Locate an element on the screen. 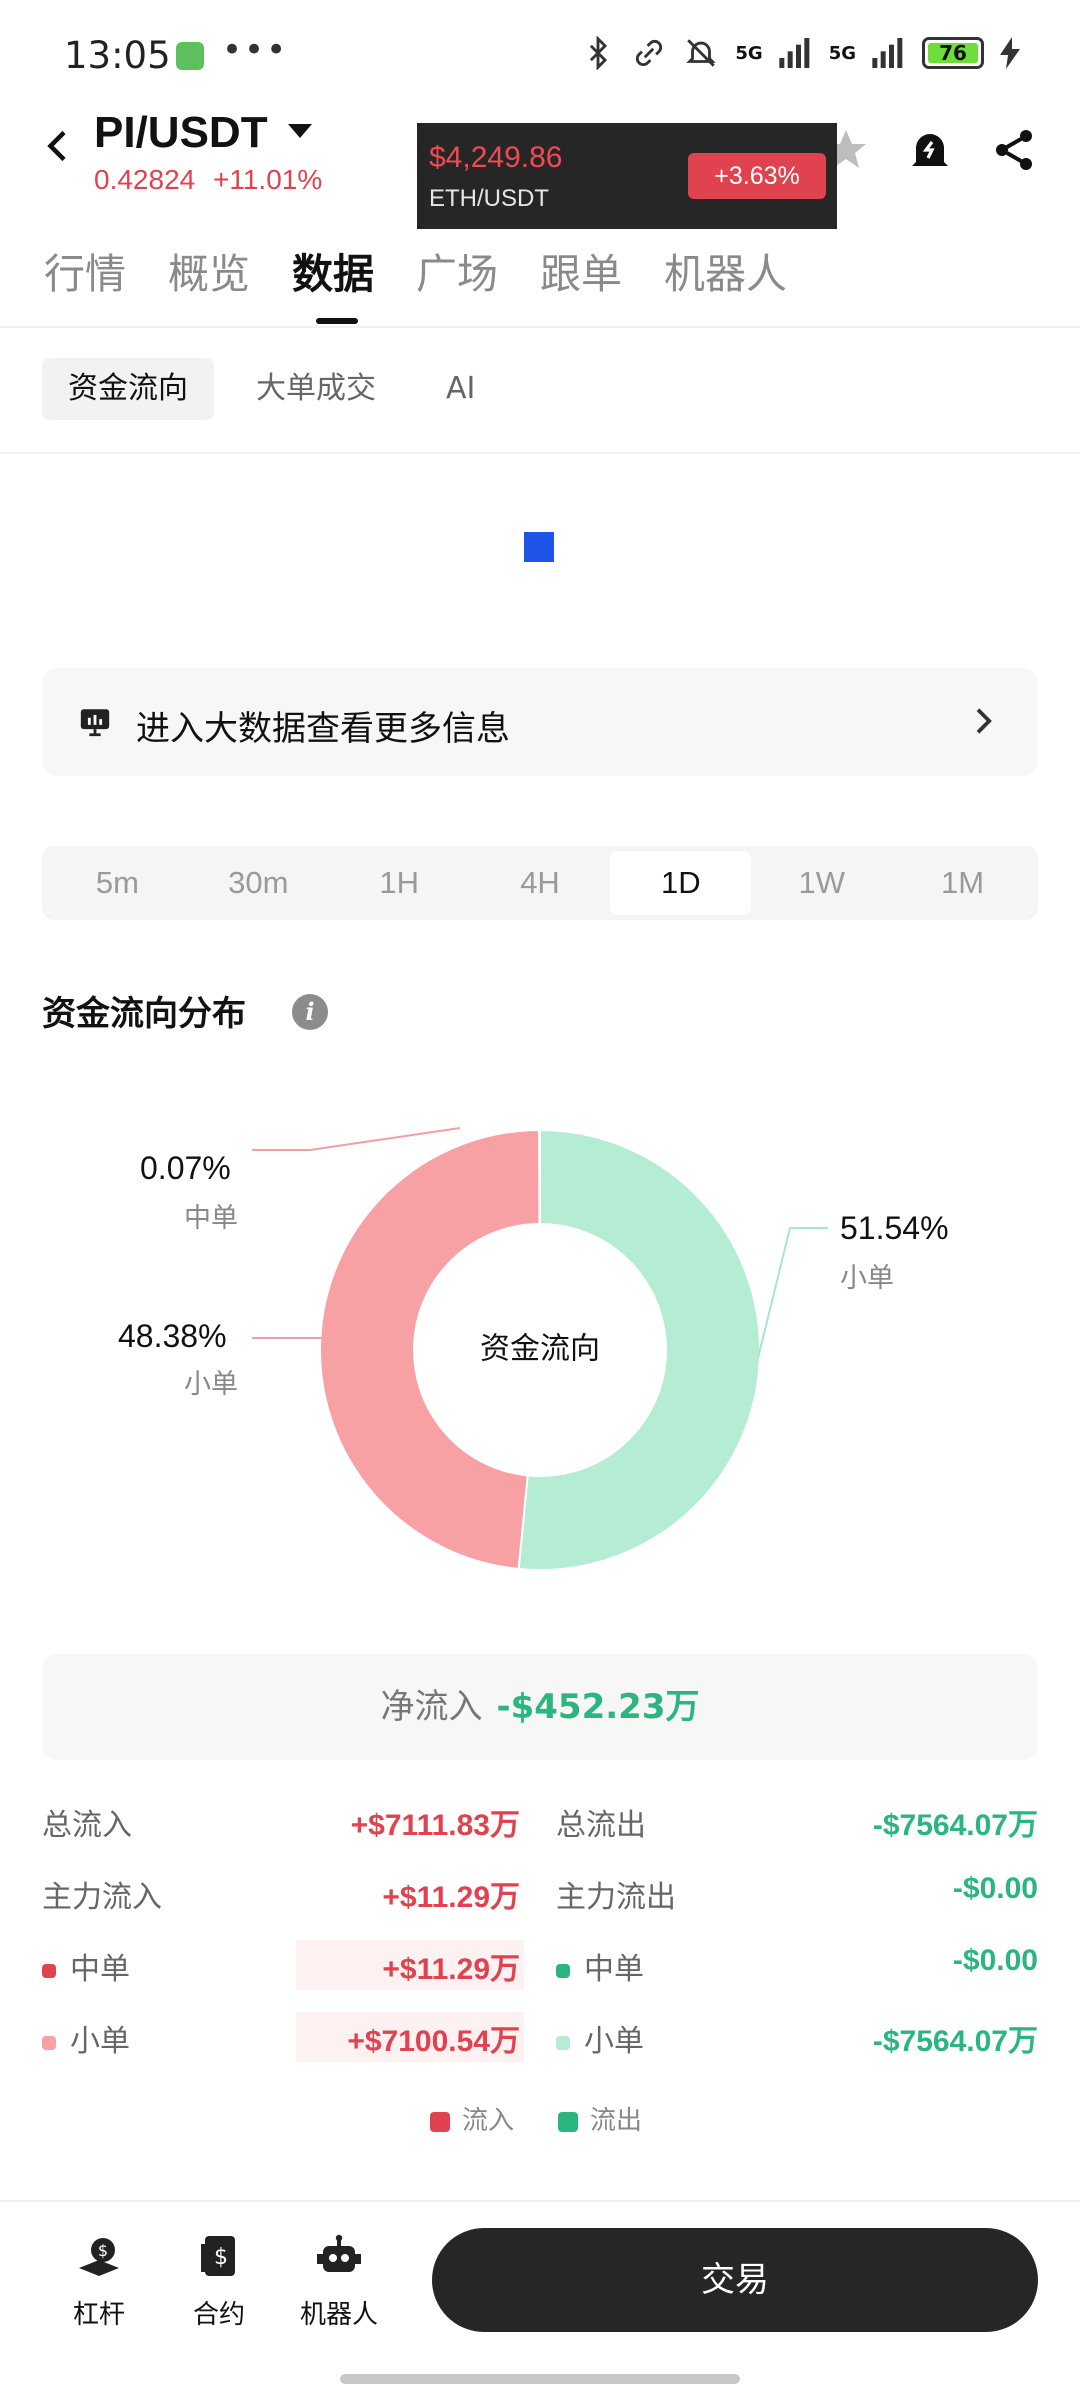  home-indicator is located at coordinates (540, 2379).